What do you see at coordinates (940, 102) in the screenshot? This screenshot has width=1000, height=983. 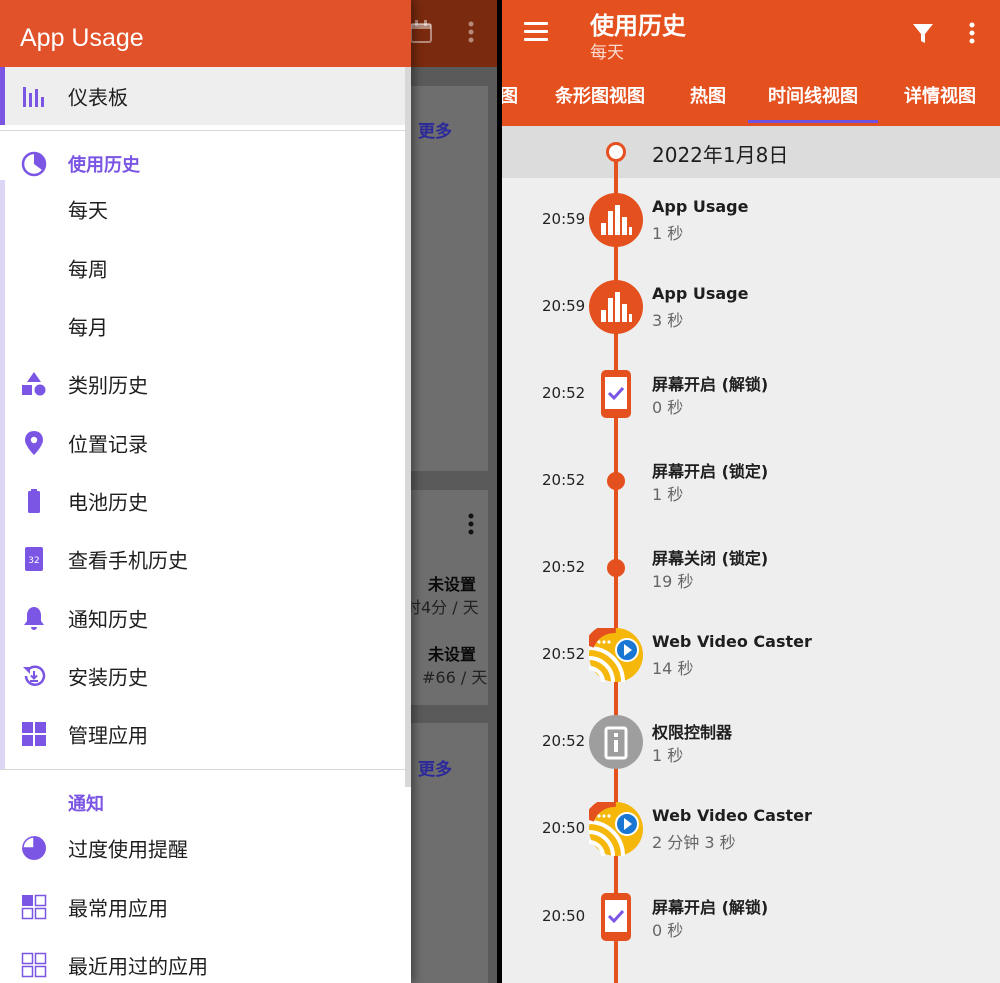 I see `tab-detail-view: 详情视图` at bounding box center [940, 102].